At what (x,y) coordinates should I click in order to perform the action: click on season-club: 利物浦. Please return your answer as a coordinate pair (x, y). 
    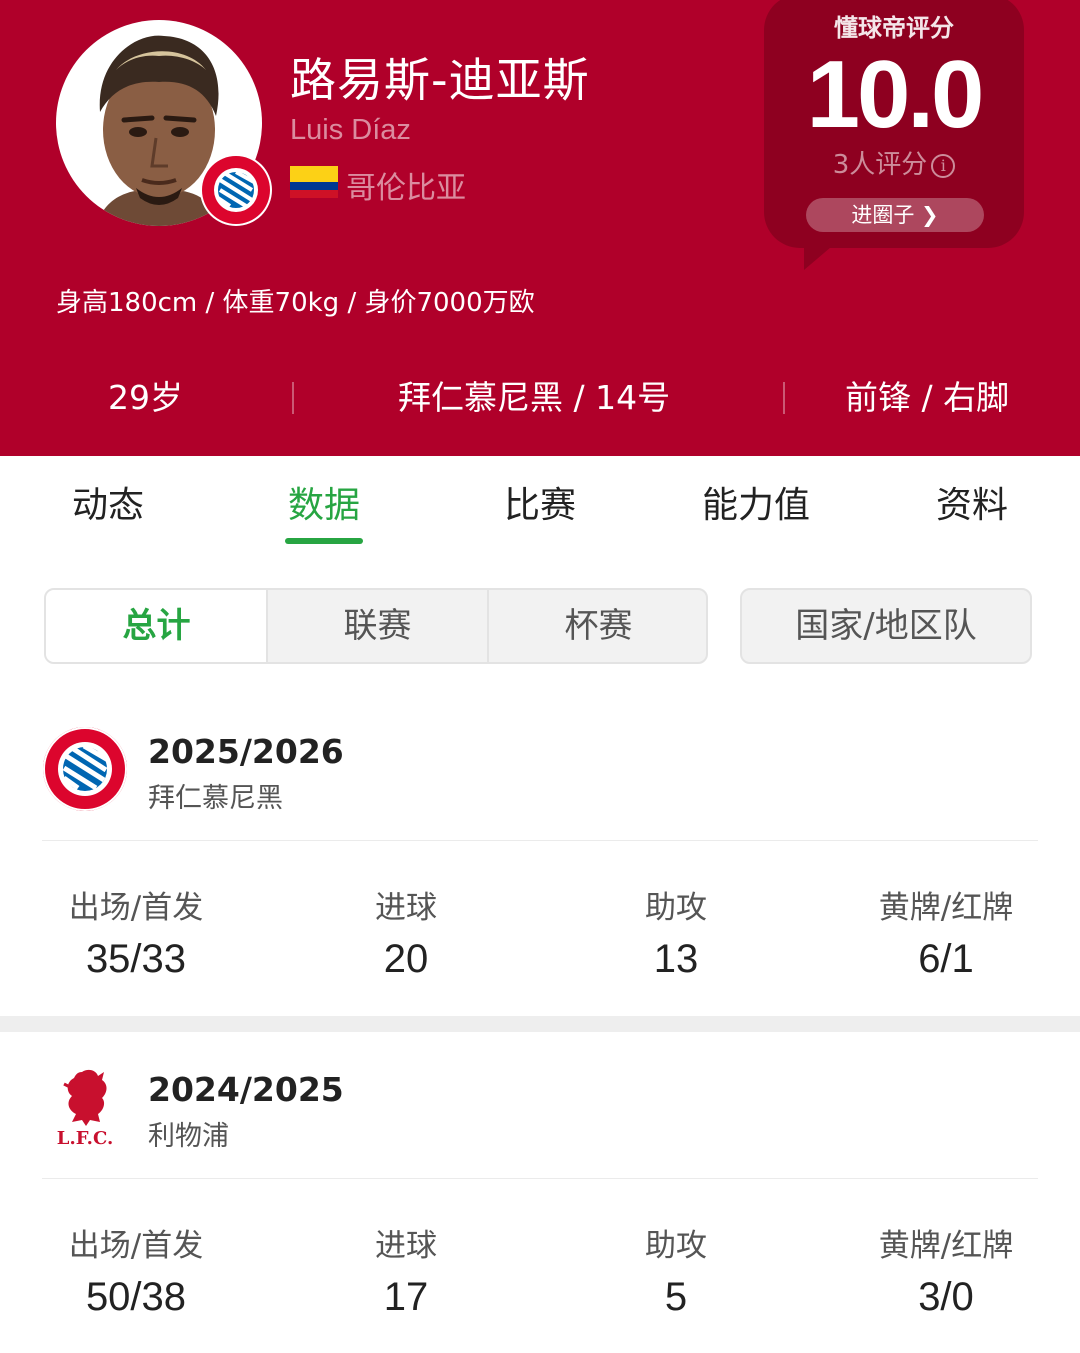
    Looking at the image, I should click on (188, 1136).